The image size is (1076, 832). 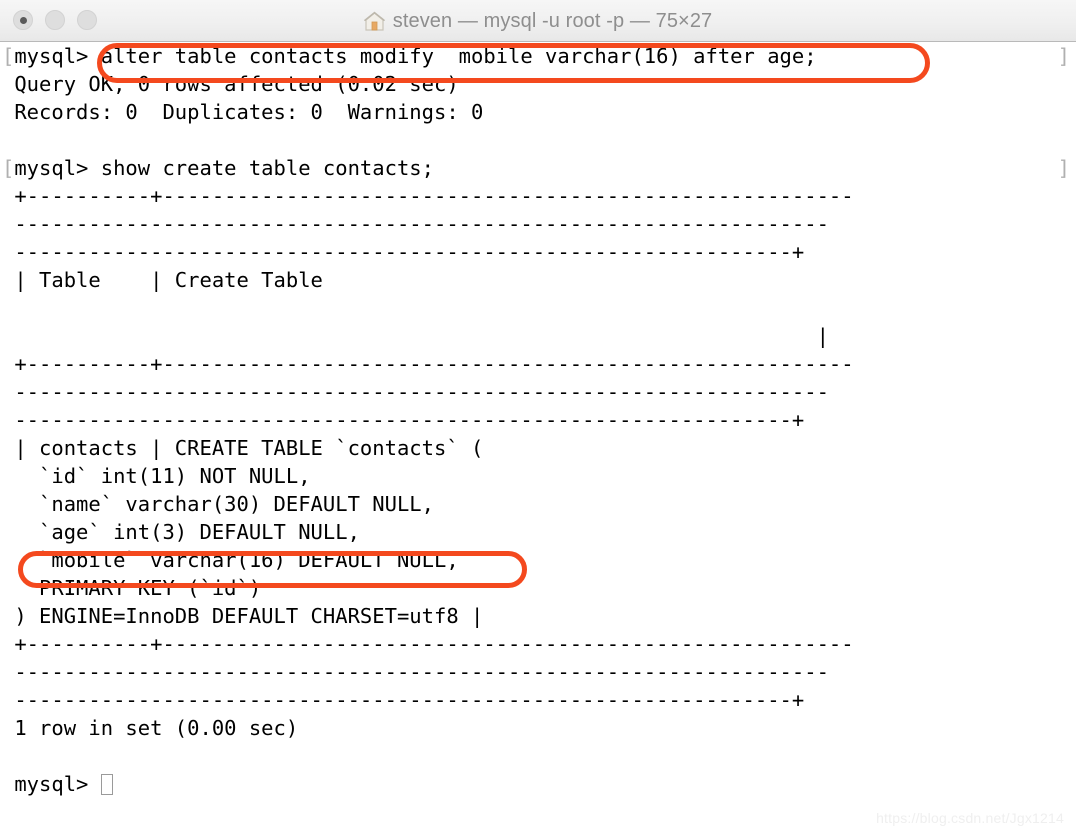 I want to click on terminal-line-text: Query OK, 0 rows affected (0.02 sec), so click(x=236, y=84).